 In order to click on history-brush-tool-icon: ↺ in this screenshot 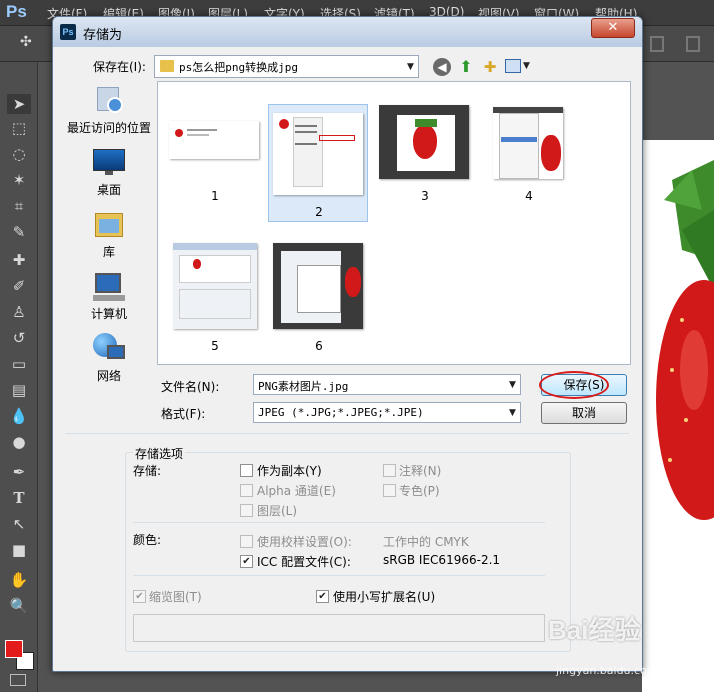, I will do `click(19, 338)`.